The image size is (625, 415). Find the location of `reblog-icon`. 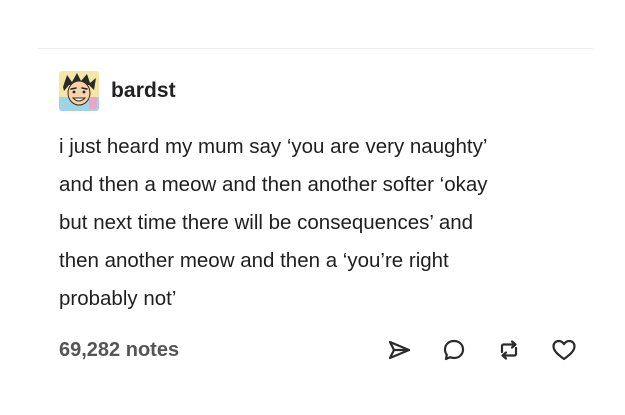

reblog-icon is located at coordinates (509, 350).